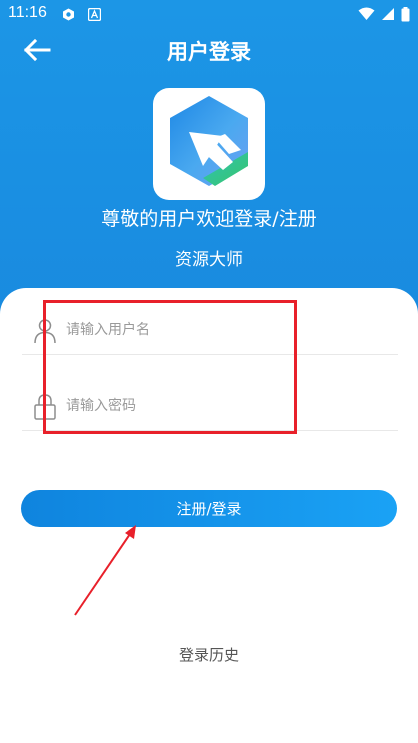 This screenshot has width=418, height=743. I want to click on password-input, so click(216, 406).